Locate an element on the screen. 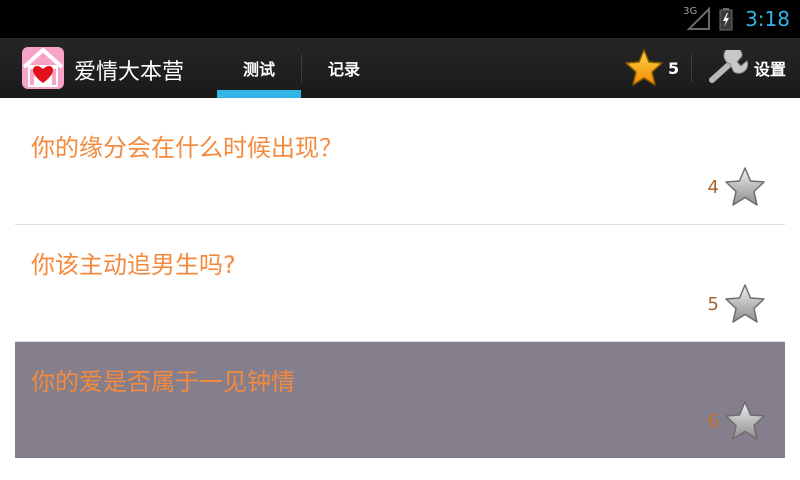 The image size is (800, 480). signal-icon: 3G is located at coordinates (697, 18).